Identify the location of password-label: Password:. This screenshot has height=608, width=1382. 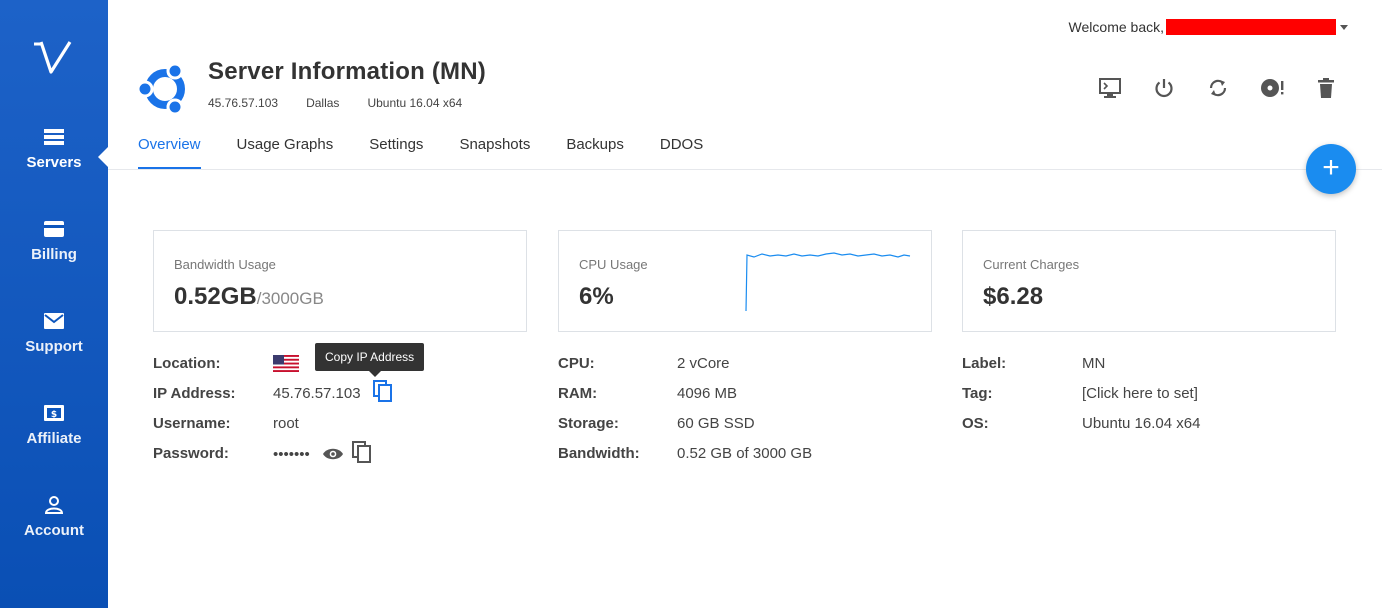
(191, 453).